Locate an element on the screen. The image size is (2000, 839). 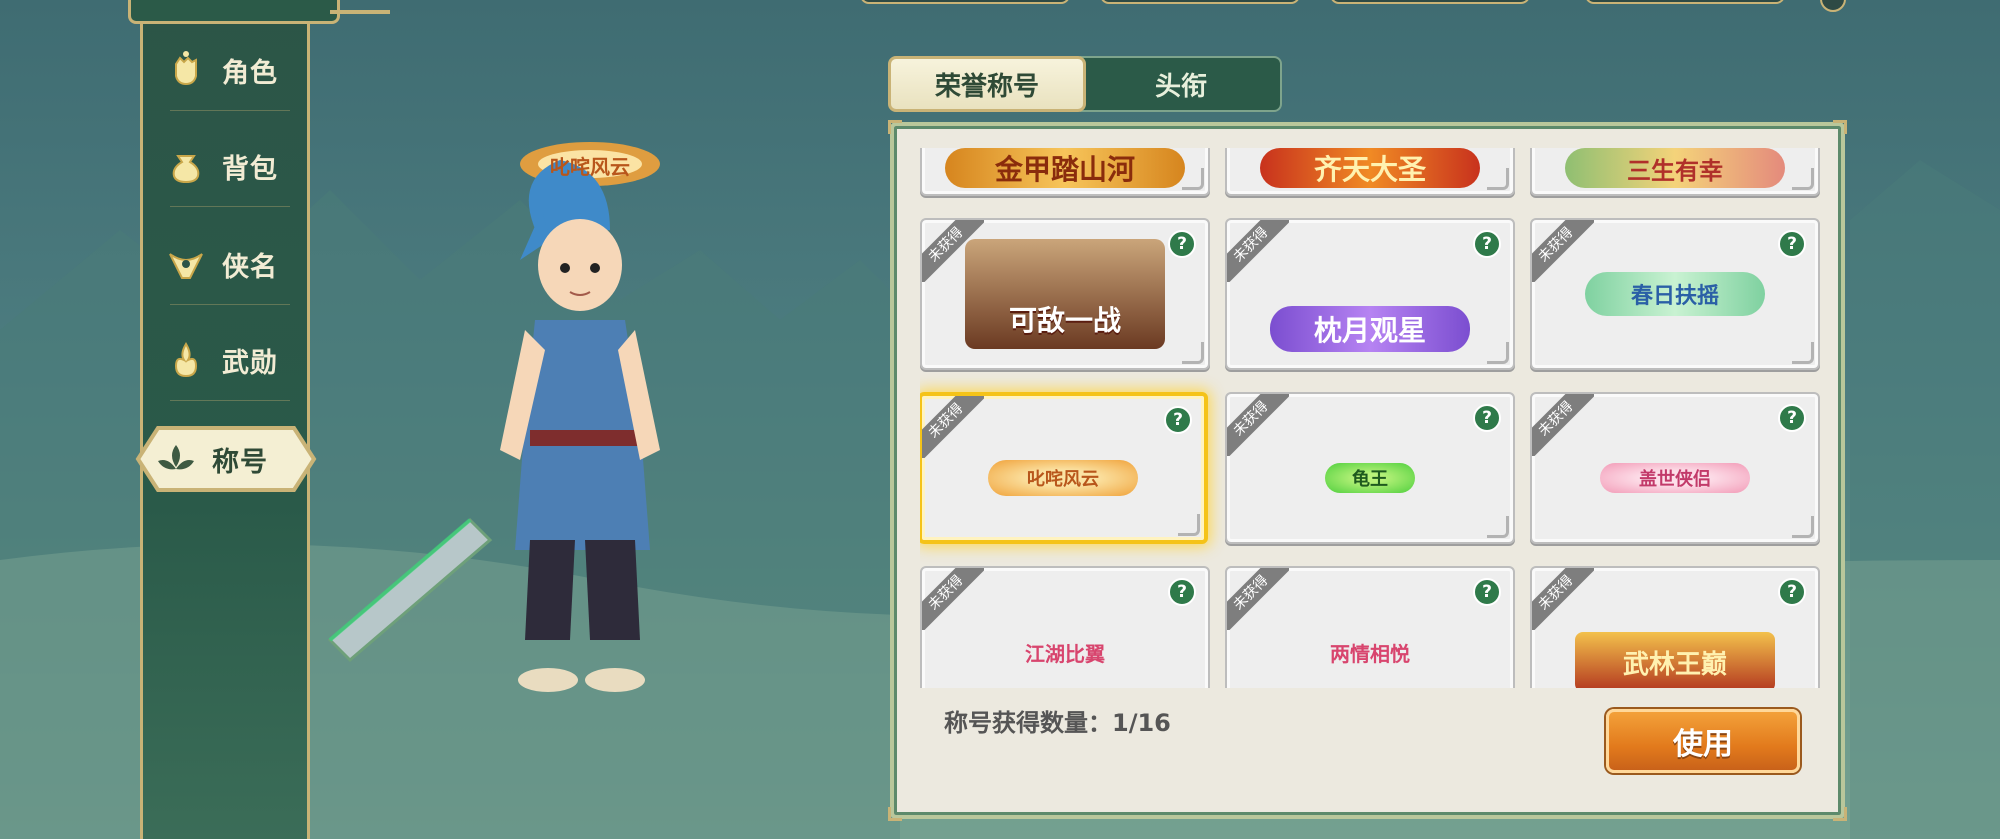
title-art: 三生有幸 is located at coordinates (1675, 171).